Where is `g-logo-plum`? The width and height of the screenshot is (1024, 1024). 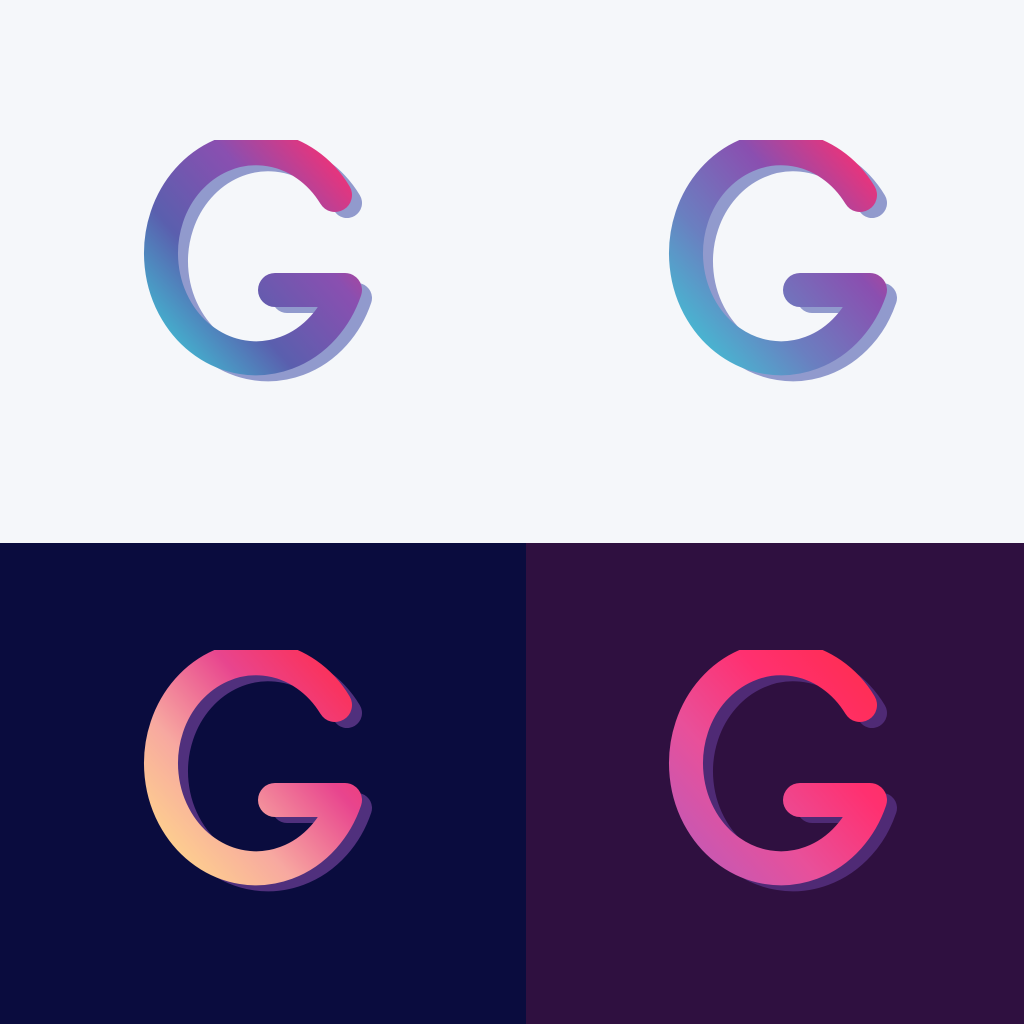 g-logo-plum is located at coordinates (785, 790).